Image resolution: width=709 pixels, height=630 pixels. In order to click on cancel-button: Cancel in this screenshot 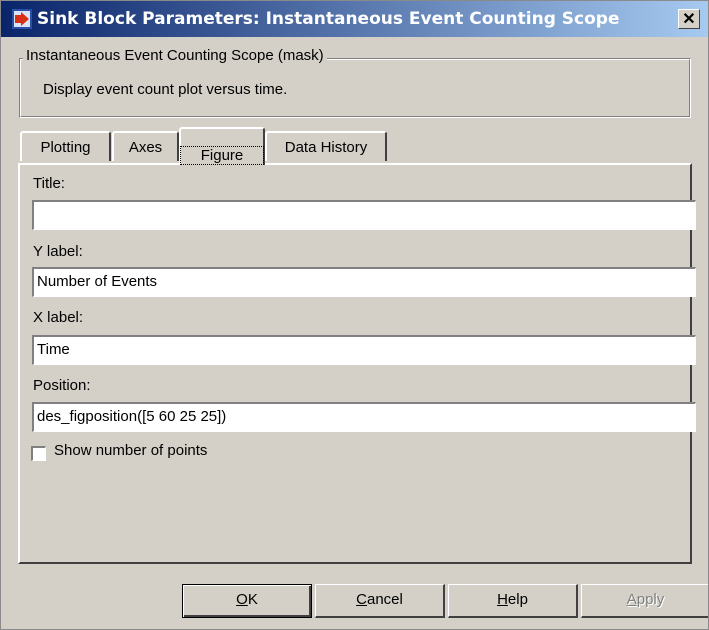, I will do `click(380, 601)`.